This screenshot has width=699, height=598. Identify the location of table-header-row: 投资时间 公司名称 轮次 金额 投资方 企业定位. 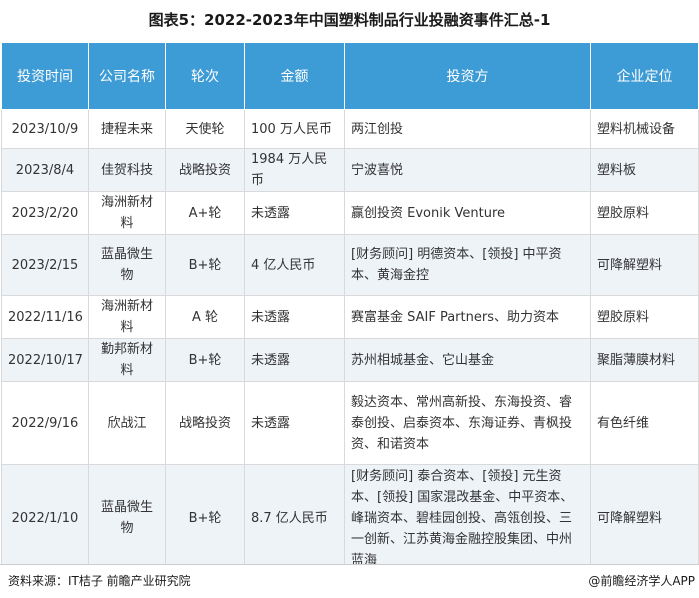
(350, 76).